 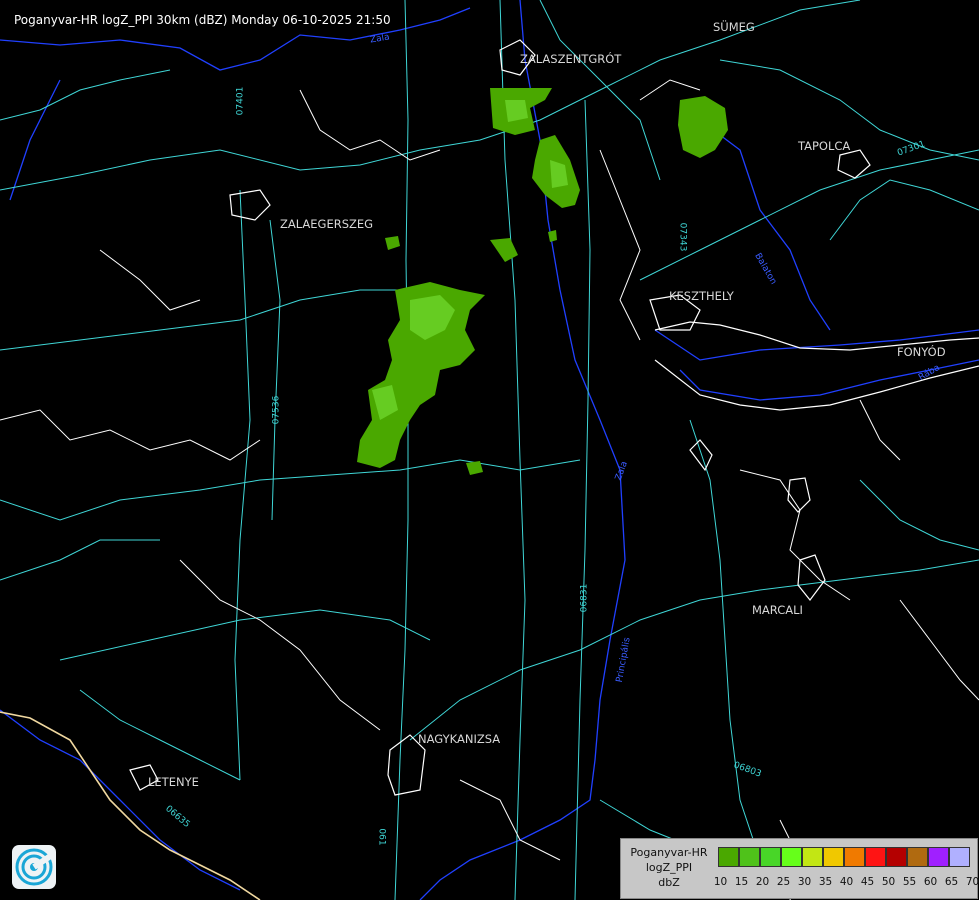 What do you see at coordinates (888, 882) in the screenshot?
I see `legend-tick-label: 50` at bounding box center [888, 882].